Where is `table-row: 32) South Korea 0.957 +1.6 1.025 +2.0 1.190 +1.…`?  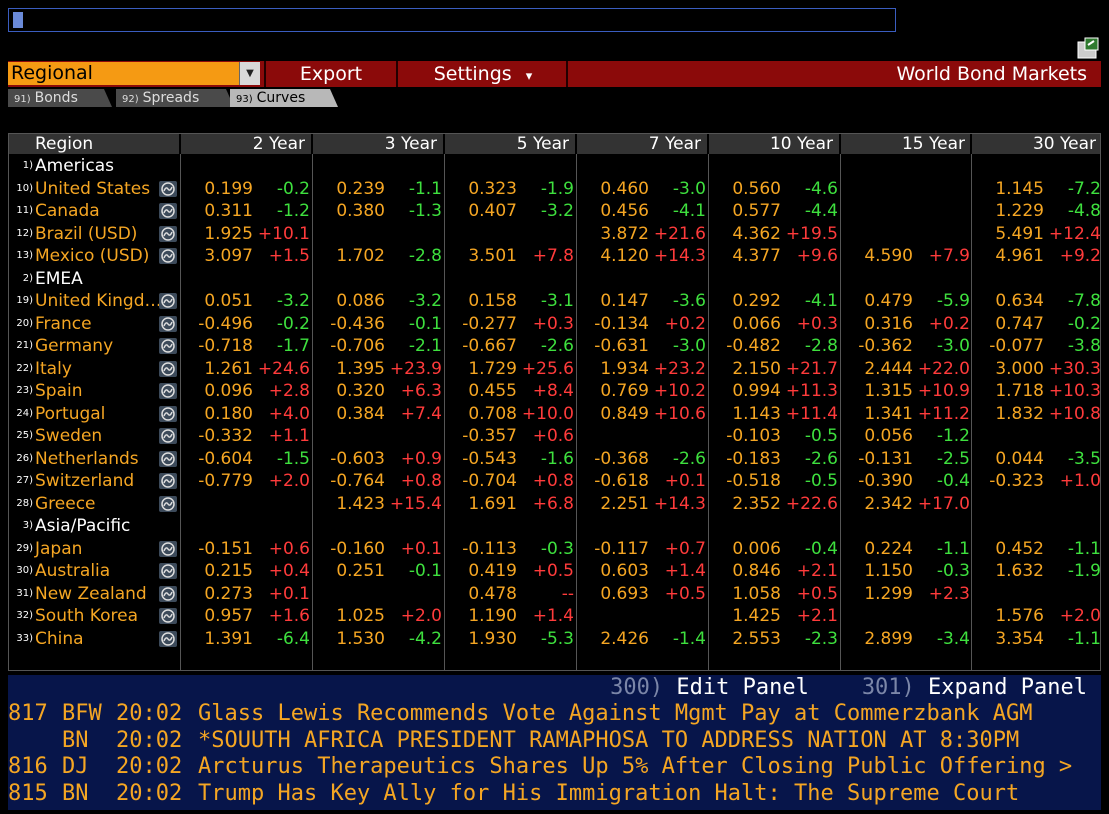 table-row: 32) South Korea 0.957 +1.6 1.025 +2.0 1.190 +1.… is located at coordinates (555, 616).